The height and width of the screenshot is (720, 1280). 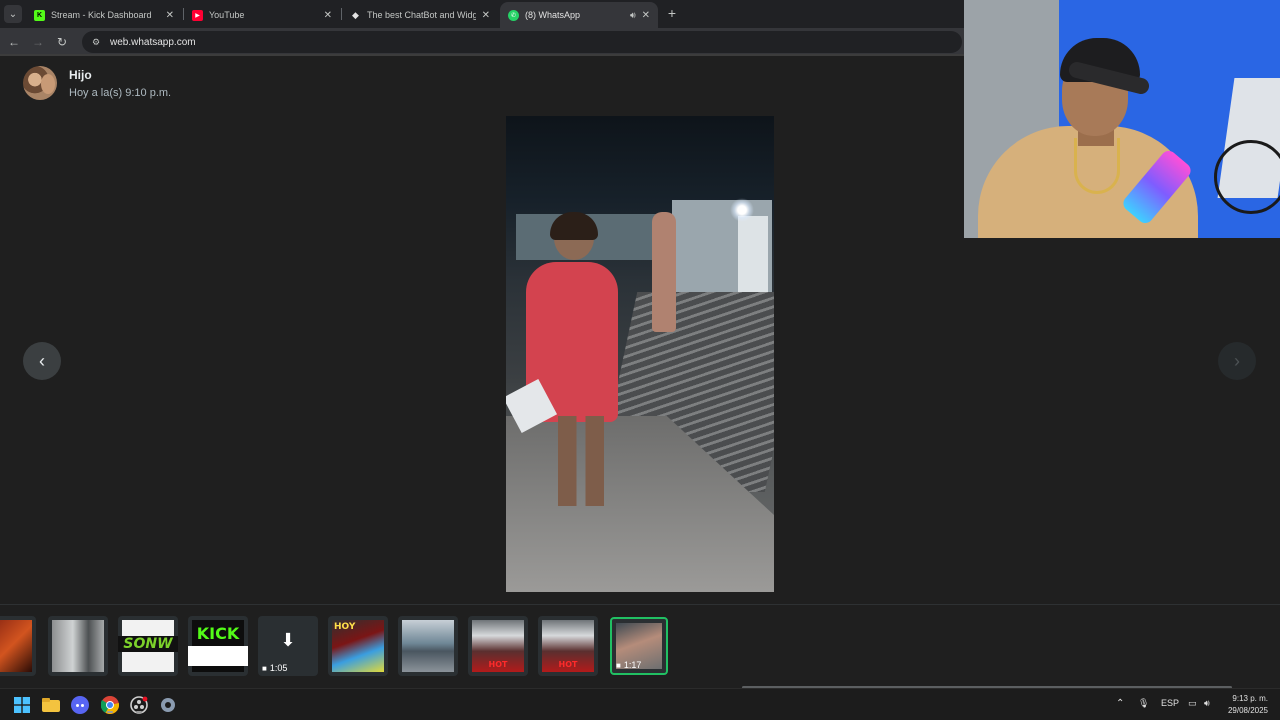 I want to click on youtube-icon: ▶, so click(x=197, y=15).